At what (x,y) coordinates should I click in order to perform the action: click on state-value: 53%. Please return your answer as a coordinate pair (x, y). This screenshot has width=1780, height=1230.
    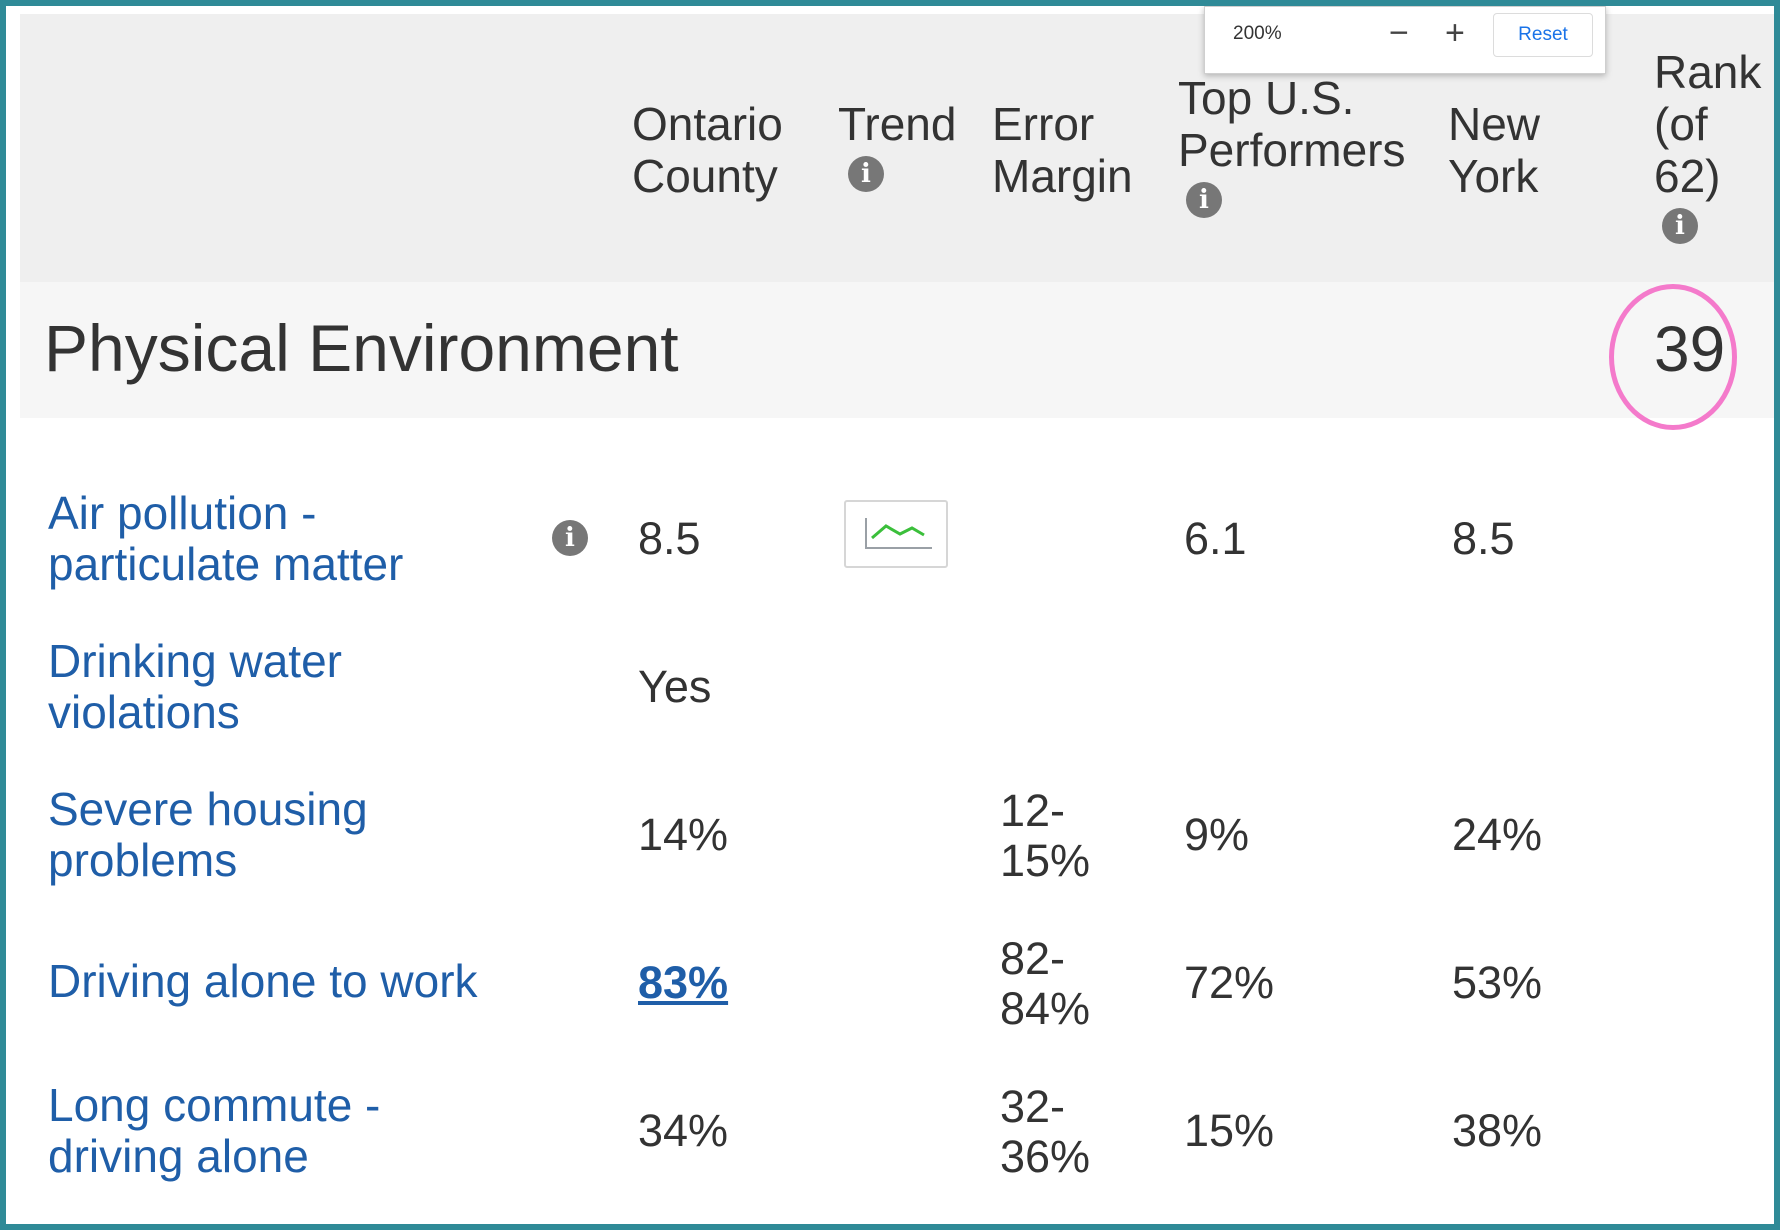
    Looking at the image, I should click on (1497, 982).